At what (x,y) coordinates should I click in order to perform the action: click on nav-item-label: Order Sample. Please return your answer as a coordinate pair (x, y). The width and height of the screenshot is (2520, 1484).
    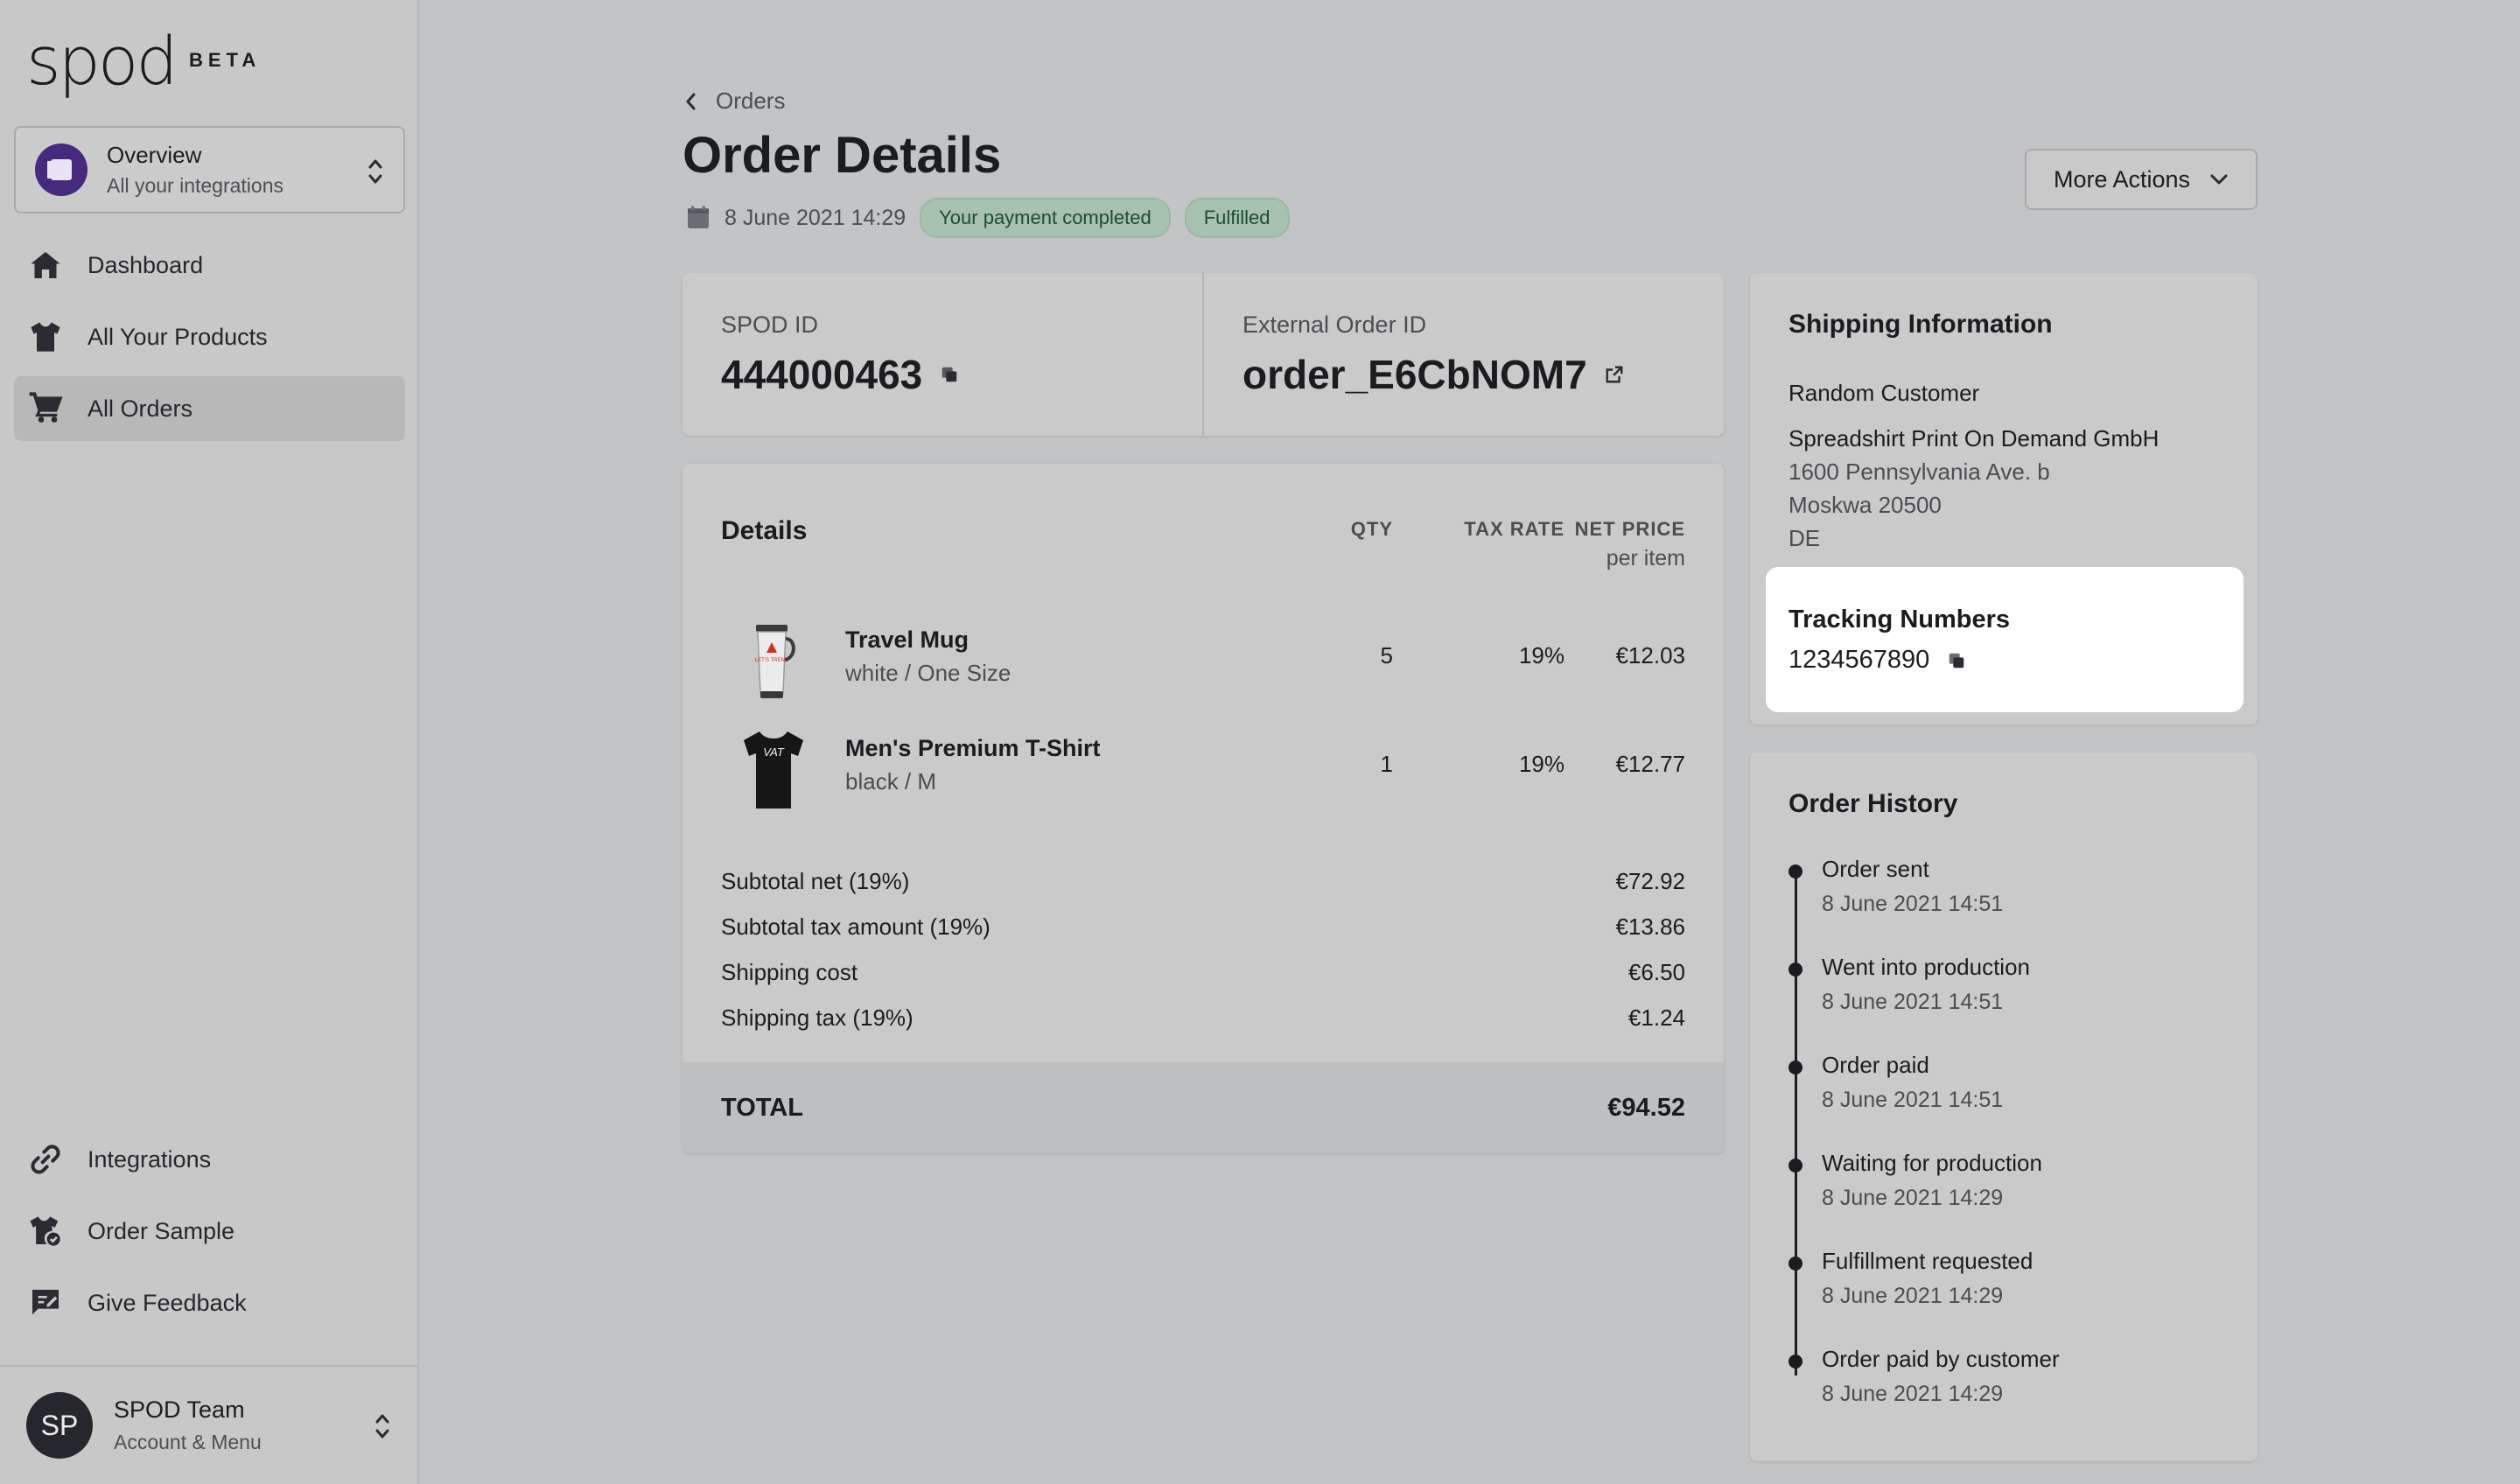
    Looking at the image, I should click on (161, 1230).